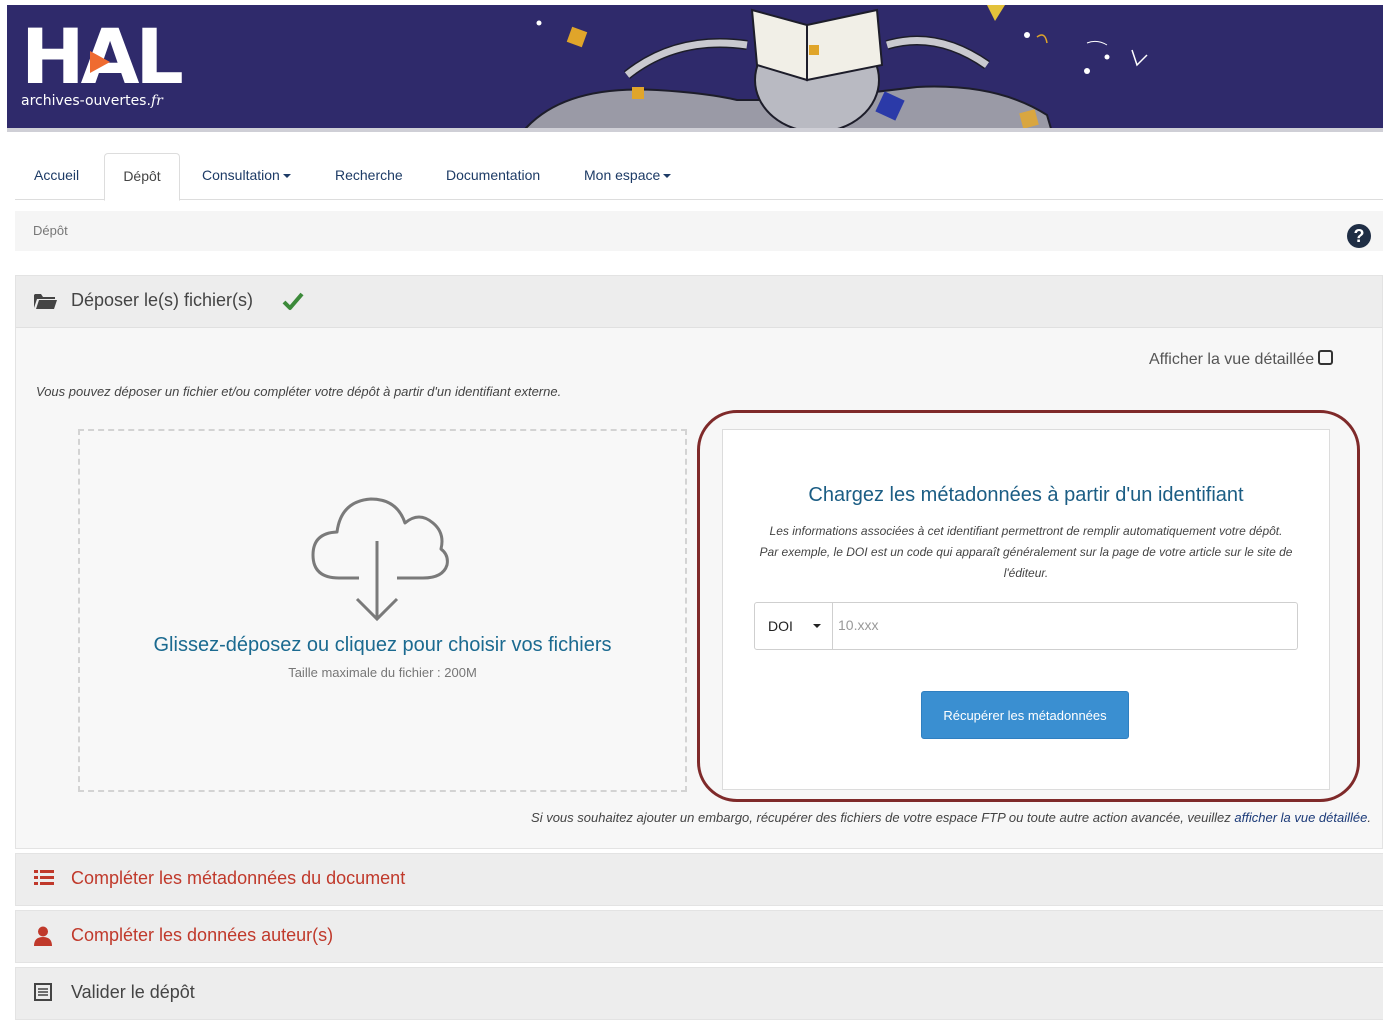 The height and width of the screenshot is (1020, 1383). Describe the element at coordinates (133, 992) in the screenshot. I see `section-label: Valider le dépôt` at that location.